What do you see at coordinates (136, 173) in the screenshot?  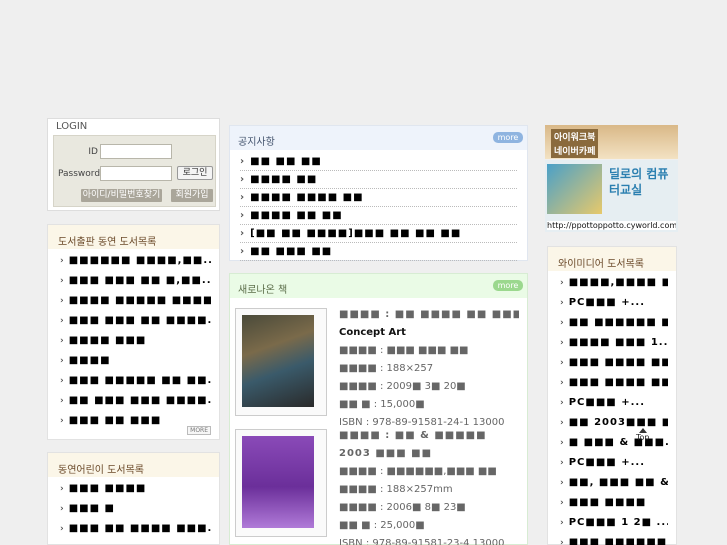 I see `password-input` at bounding box center [136, 173].